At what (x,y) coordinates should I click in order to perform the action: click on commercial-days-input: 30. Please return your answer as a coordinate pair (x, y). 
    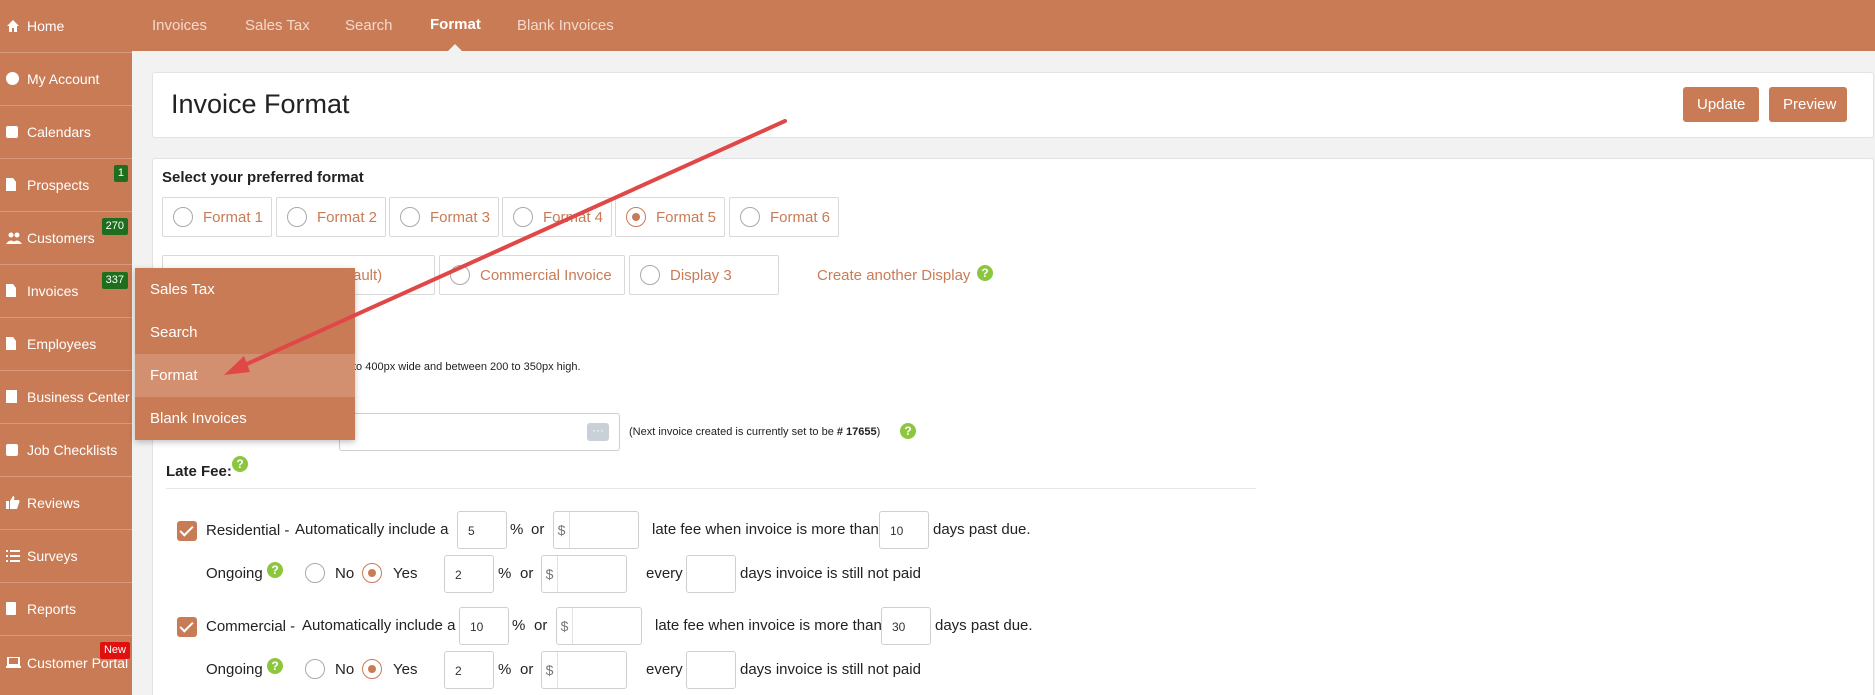
    Looking at the image, I should click on (906, 626).